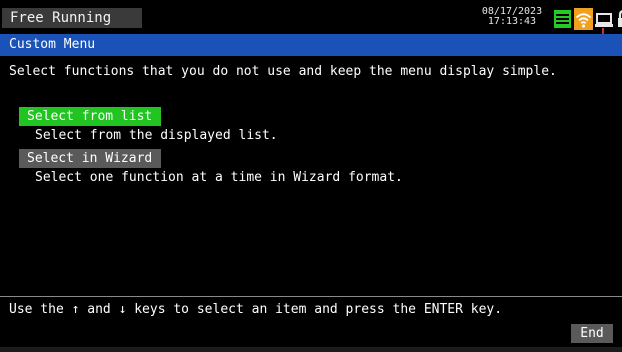 This screenshot has height=352, width=622. Describe the element at coordinates (592, 333) in the screenshot. I see `end-button: End` at that location.